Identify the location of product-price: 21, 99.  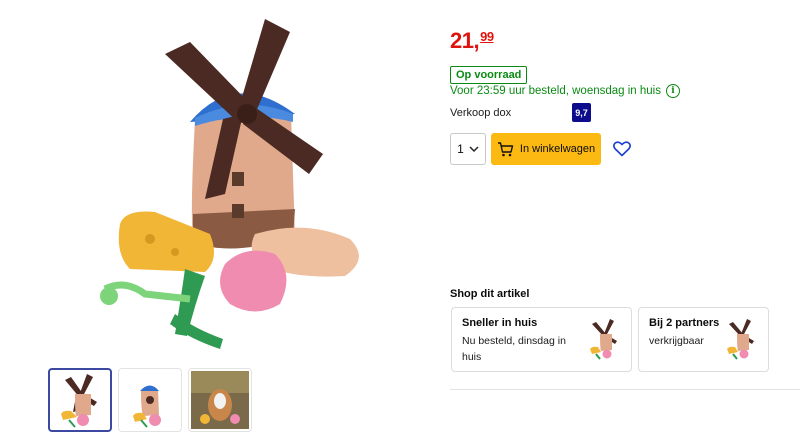
(472, 41).